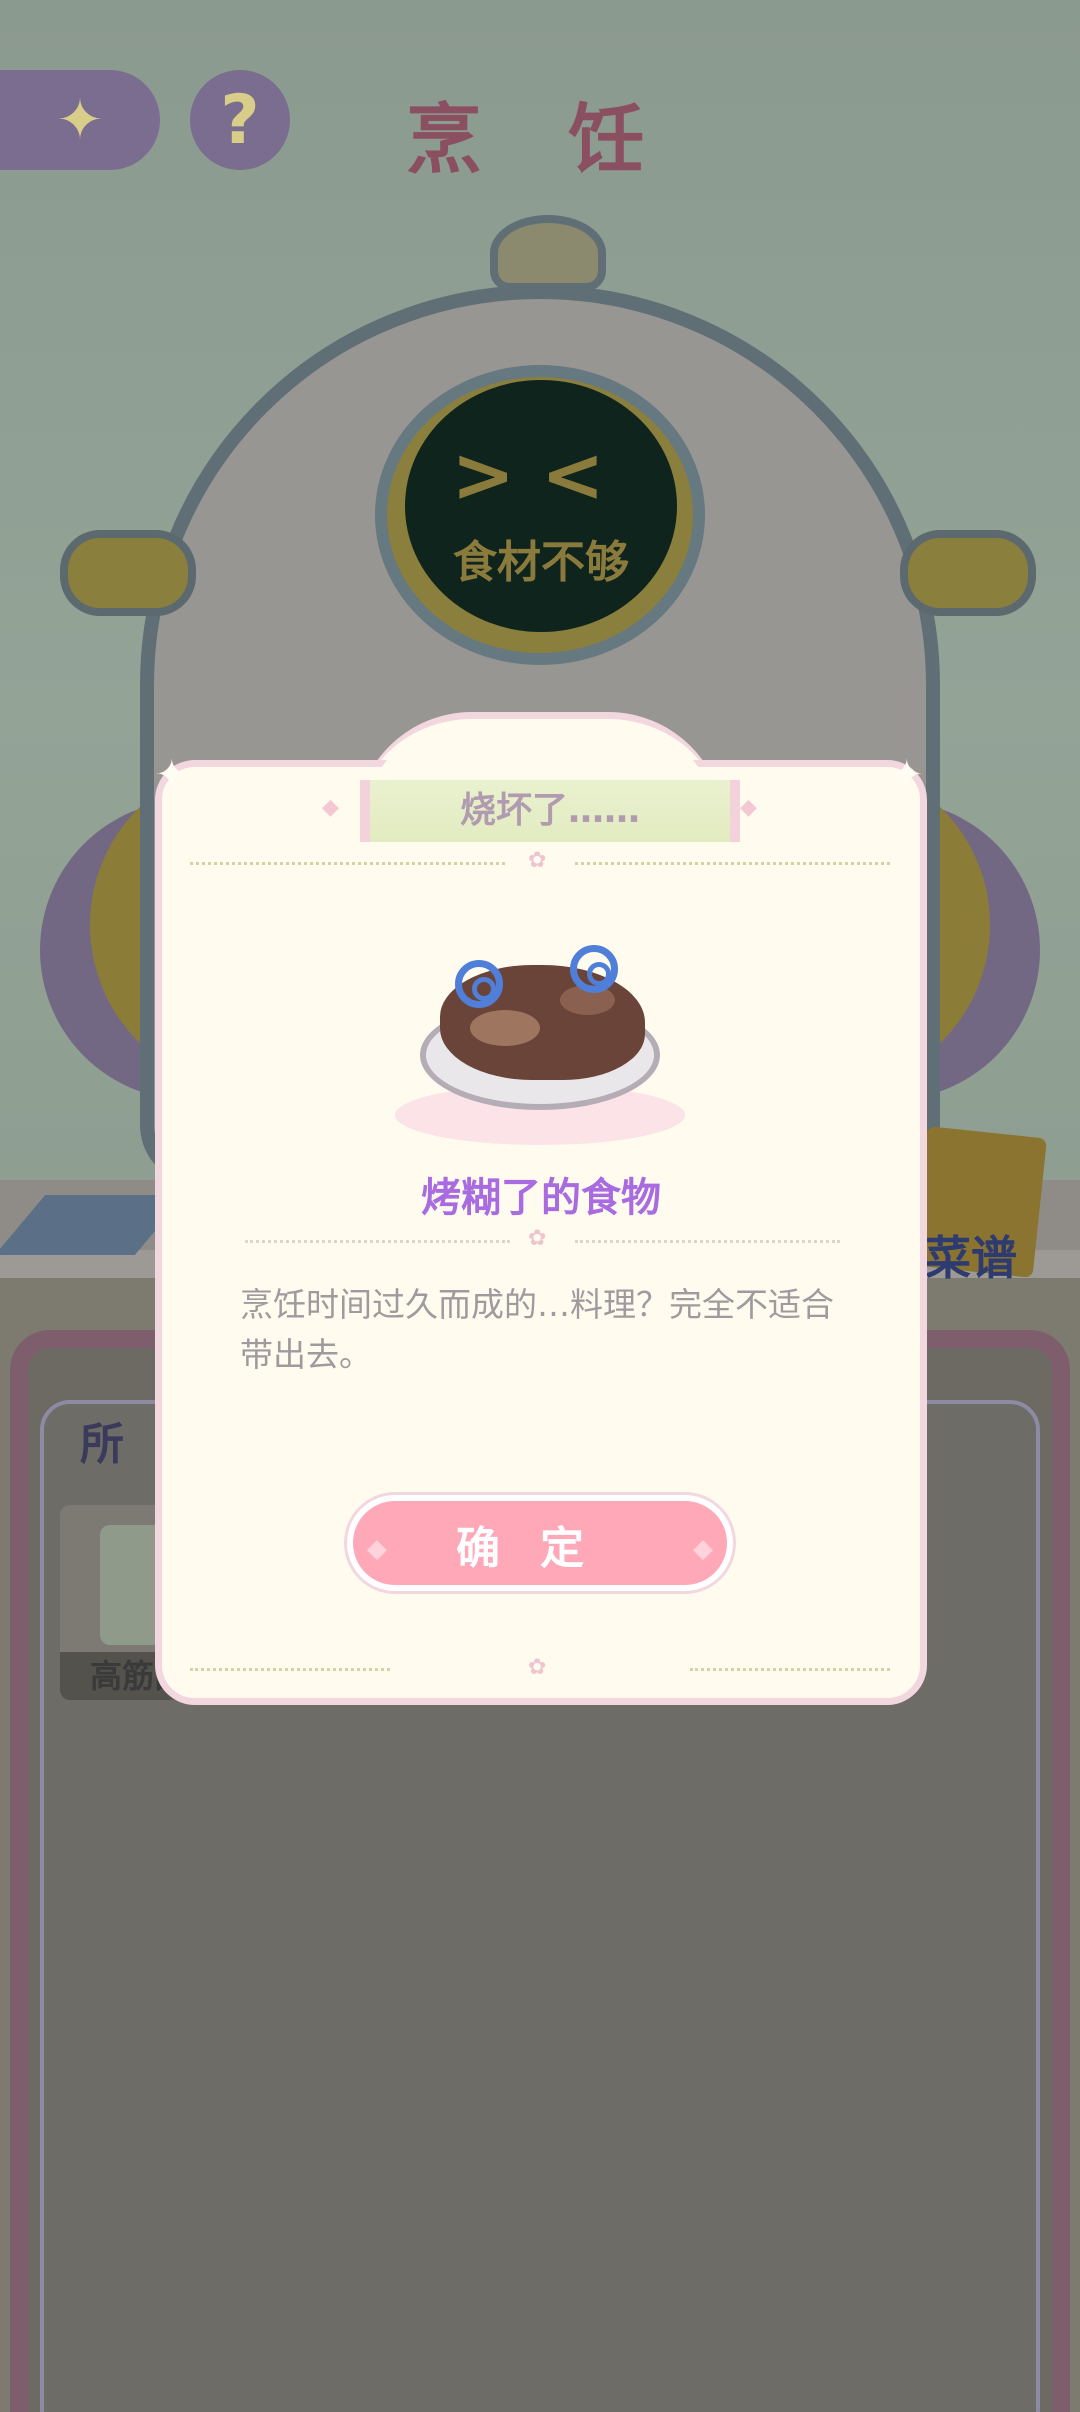  Describe the element at coordinates (540, 1548) in the screenshot. I see `confirm-button-label: 确定` at that location.